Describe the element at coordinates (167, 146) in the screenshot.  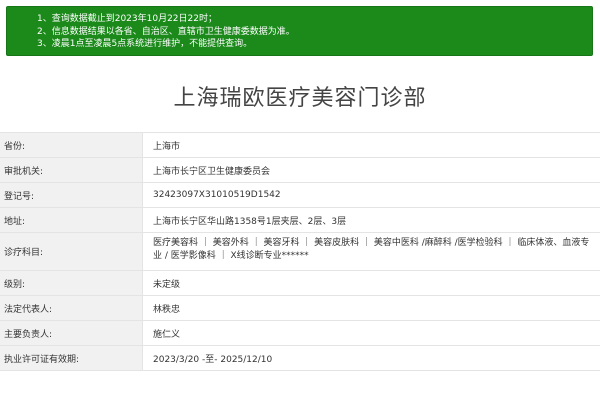
I see `row-value: 上海市` at that location.